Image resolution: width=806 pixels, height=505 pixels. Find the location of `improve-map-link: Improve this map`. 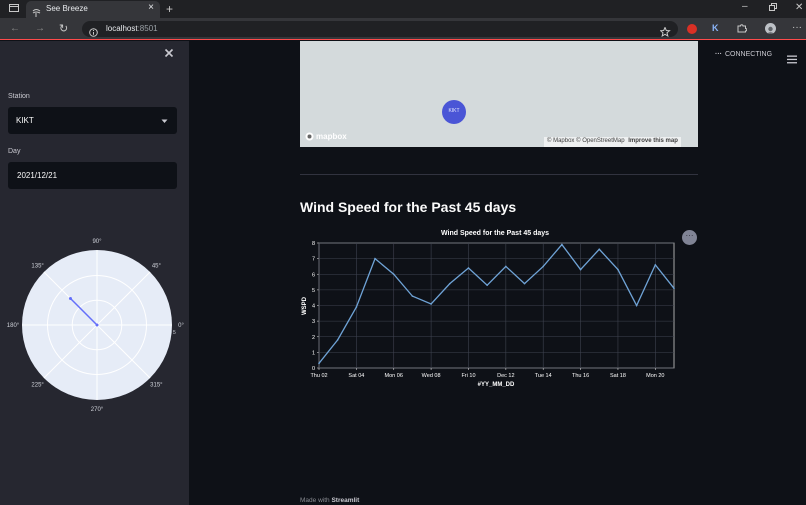

improve-map-link: Improve this map is located at coordinates (653, 141).